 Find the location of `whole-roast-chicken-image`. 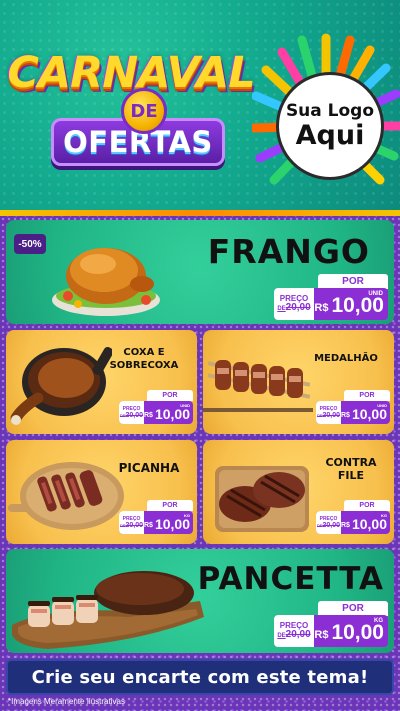

whole-roast-chicken-image is located at coordinates (106, 282).